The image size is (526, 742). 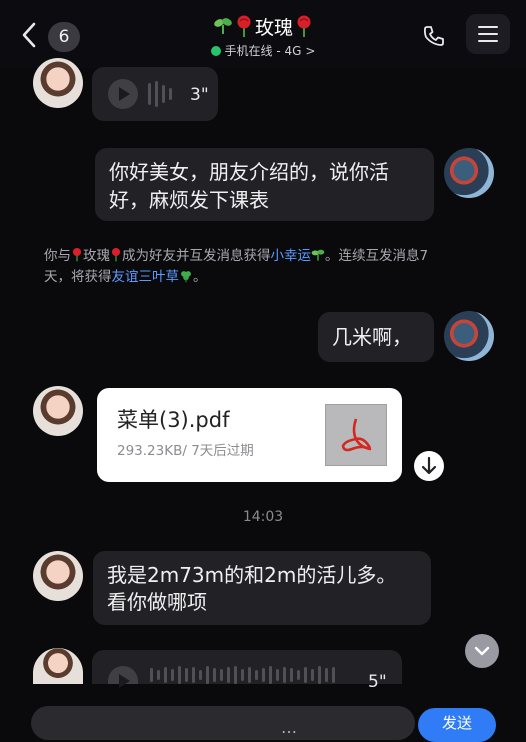 I want to click on pdf-thumbnail, so click(x=356, y=435).